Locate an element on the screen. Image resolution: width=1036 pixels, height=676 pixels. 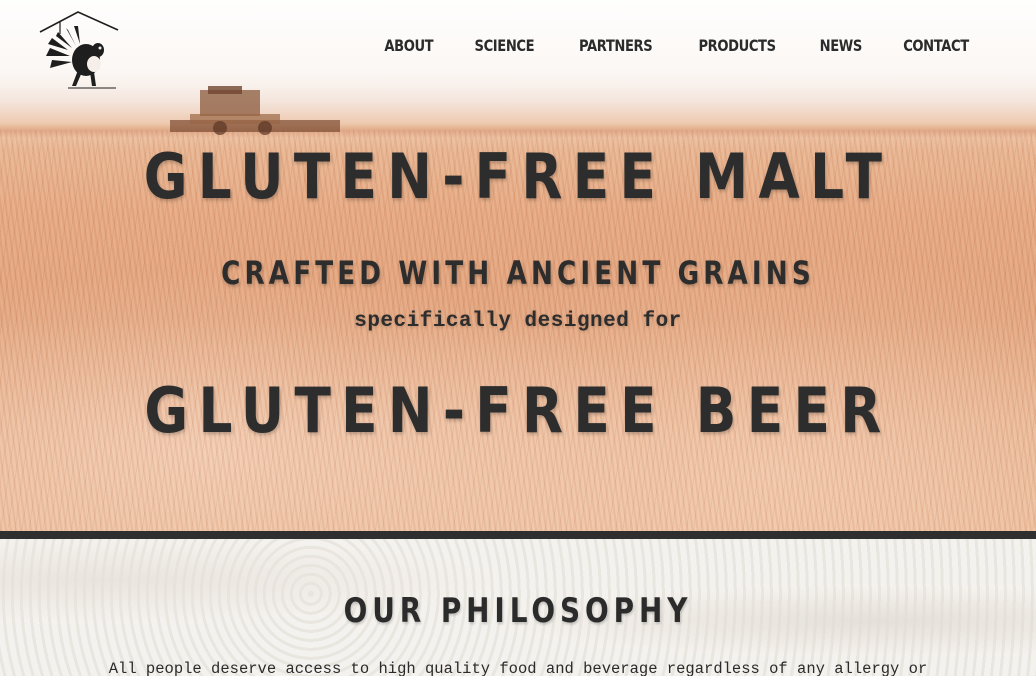
nav-link-about: ABOUT is located at coordinates (408, 45).